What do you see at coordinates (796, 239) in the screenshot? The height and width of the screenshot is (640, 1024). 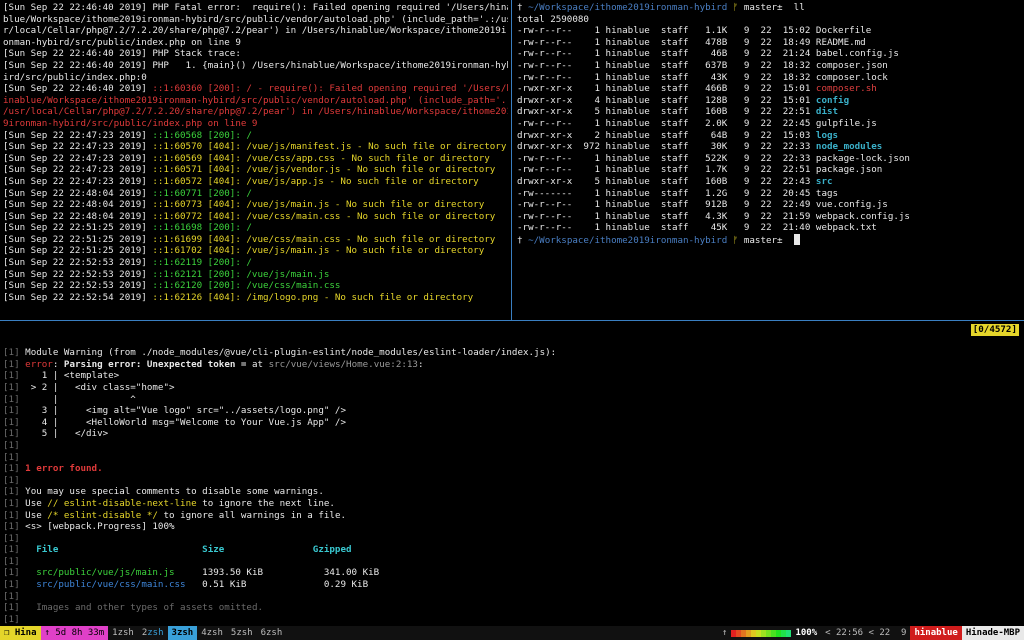 I see `text-cursor` at bounding box center [796, 239].